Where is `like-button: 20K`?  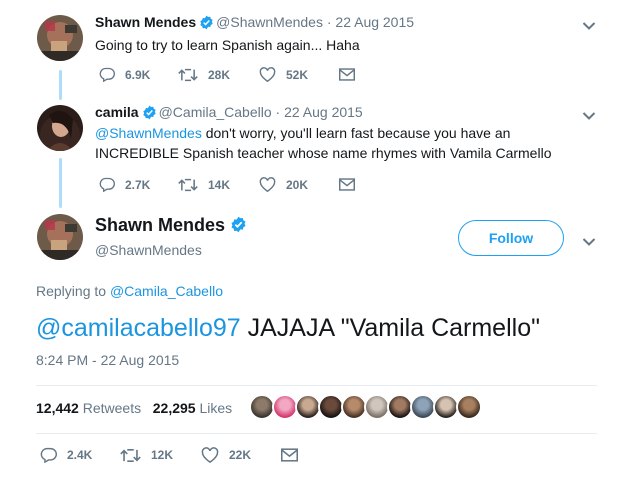
like-button: 20K is located at coordinates (299, 184).